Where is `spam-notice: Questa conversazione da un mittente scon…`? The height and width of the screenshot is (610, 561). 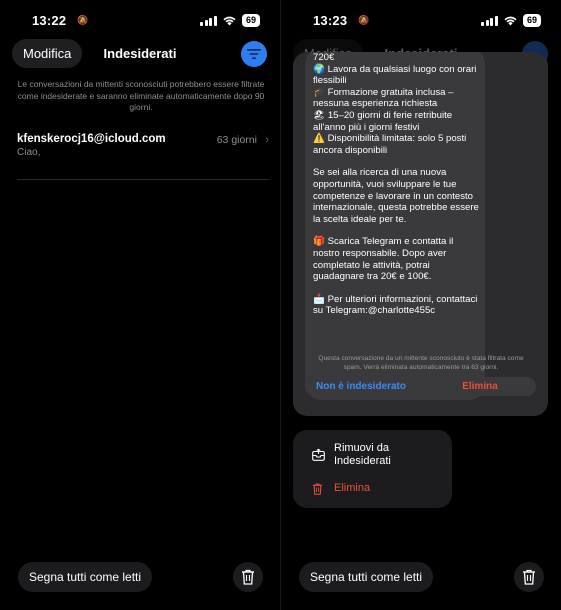
spam-notice: Questa conversazione da un mittente scon… is located at coordinates (421, 363).